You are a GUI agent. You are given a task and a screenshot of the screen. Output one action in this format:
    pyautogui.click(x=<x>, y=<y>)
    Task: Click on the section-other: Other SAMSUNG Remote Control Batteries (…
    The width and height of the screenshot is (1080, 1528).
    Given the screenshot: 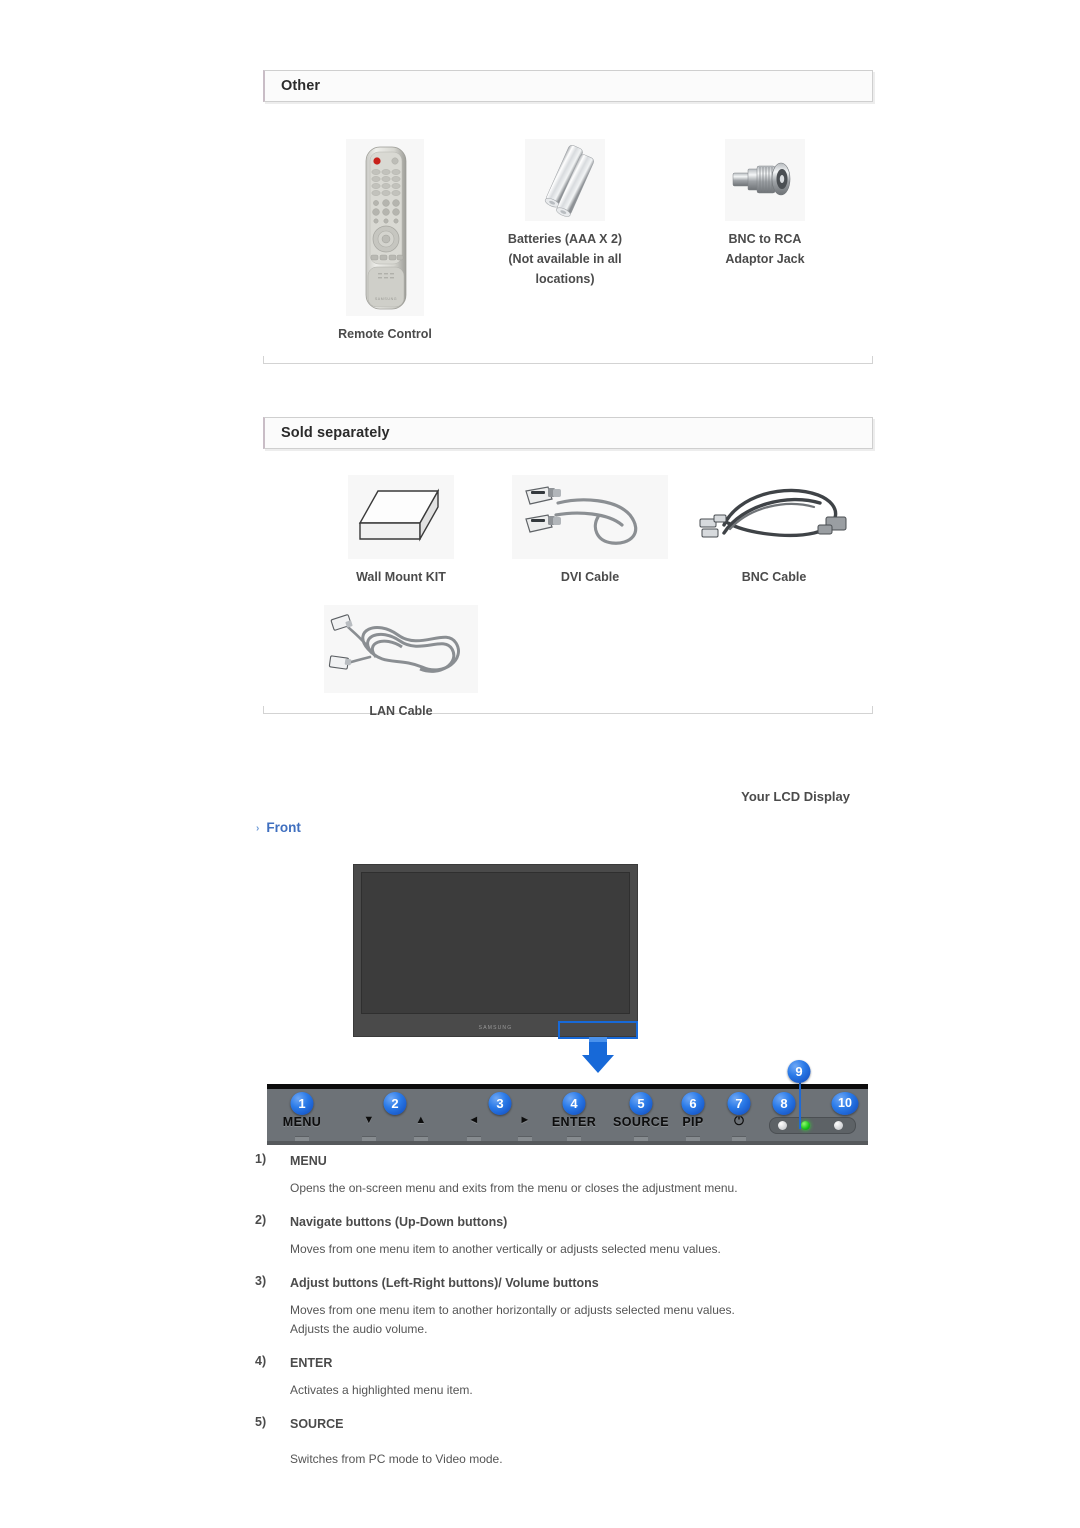 What is the action you would take?
    pyautogui.click(x=568, y=217)
    